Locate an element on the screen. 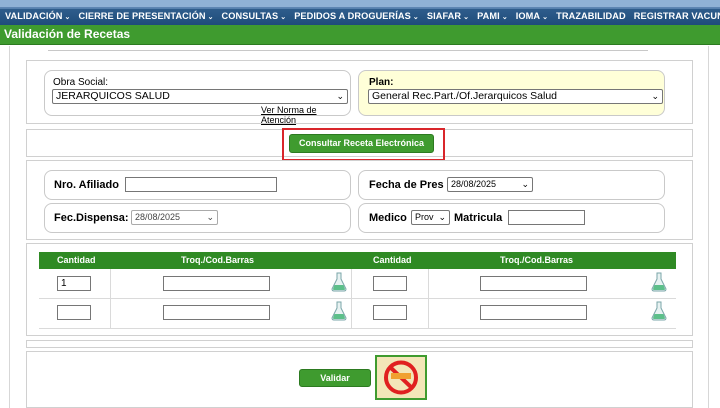  medico-label: Medico is located at coordinates (388, 218).